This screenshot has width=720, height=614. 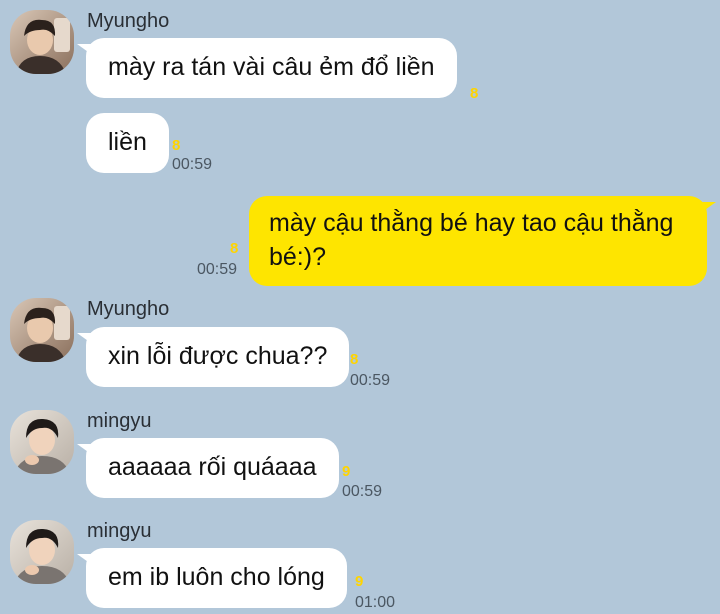 What do you see at coordinates (216, 577) in the screenshot?
I see `message-text: em ib luôn cho lóng` at bounding box center [216, 577].